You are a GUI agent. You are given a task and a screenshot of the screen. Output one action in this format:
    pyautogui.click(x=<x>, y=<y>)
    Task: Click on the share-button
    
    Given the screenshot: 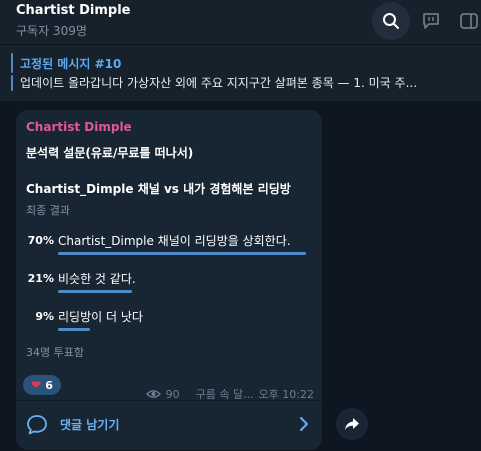 What is the action you would take?
    pyautogui.click(x=352, y=424)
    